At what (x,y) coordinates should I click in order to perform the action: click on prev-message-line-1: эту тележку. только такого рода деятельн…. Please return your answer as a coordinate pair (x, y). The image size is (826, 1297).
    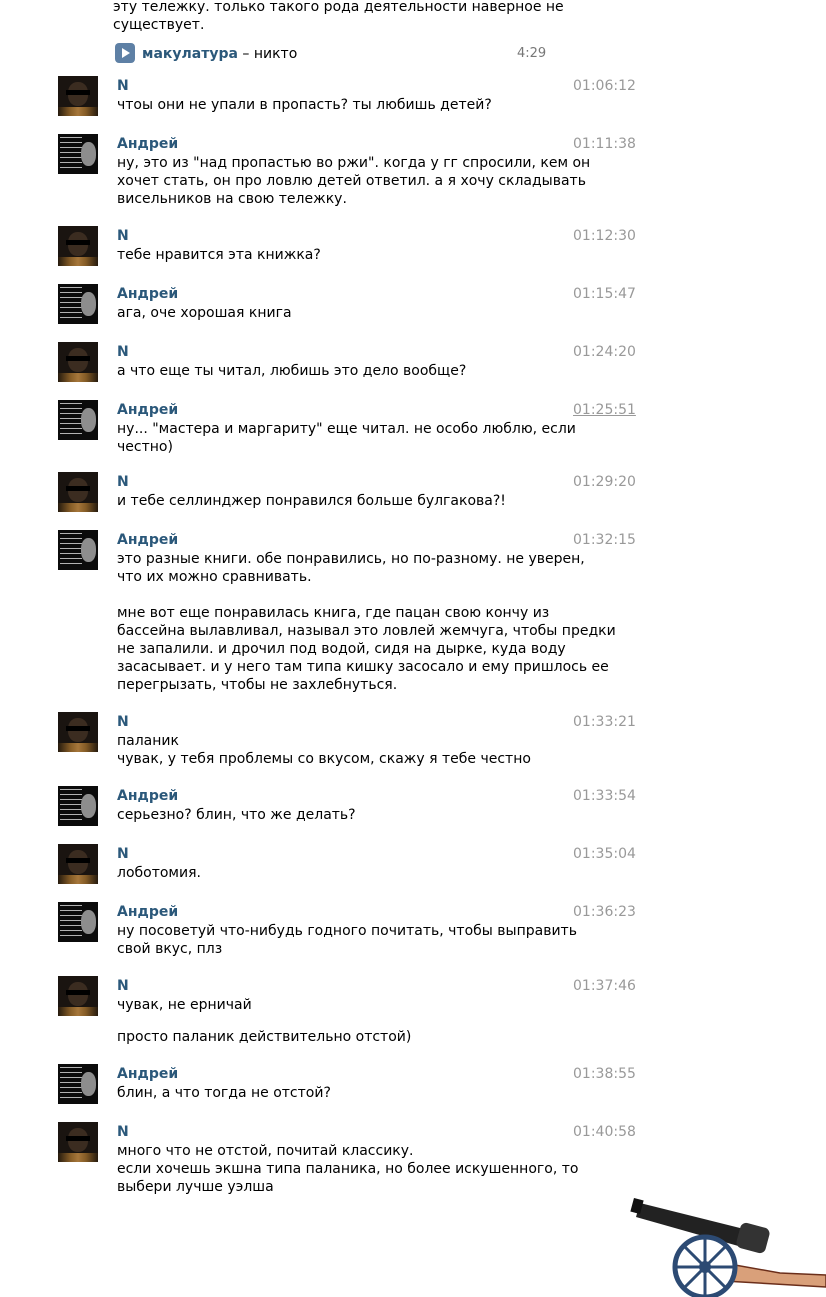
    Looking at the image, I should click on (338, 7).